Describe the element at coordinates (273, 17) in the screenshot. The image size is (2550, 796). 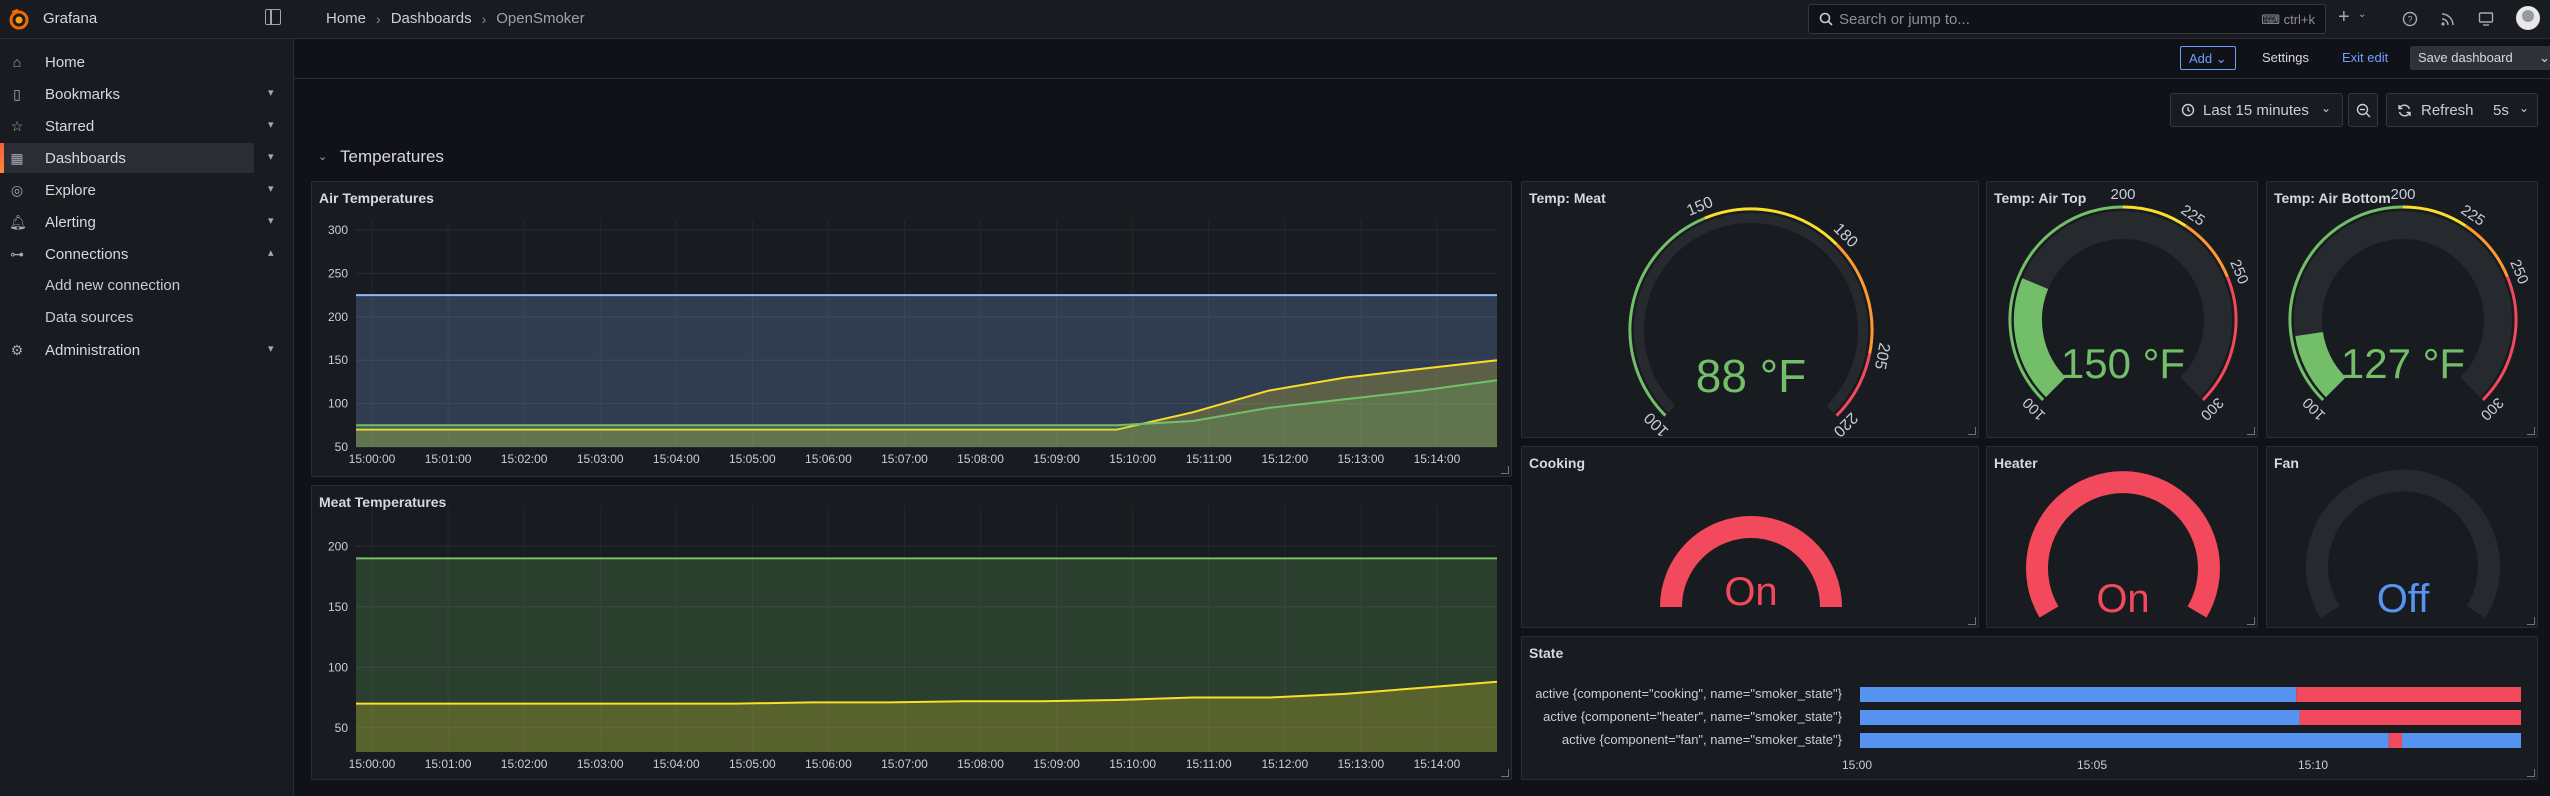
I see `dock-menu-icon` at that location.